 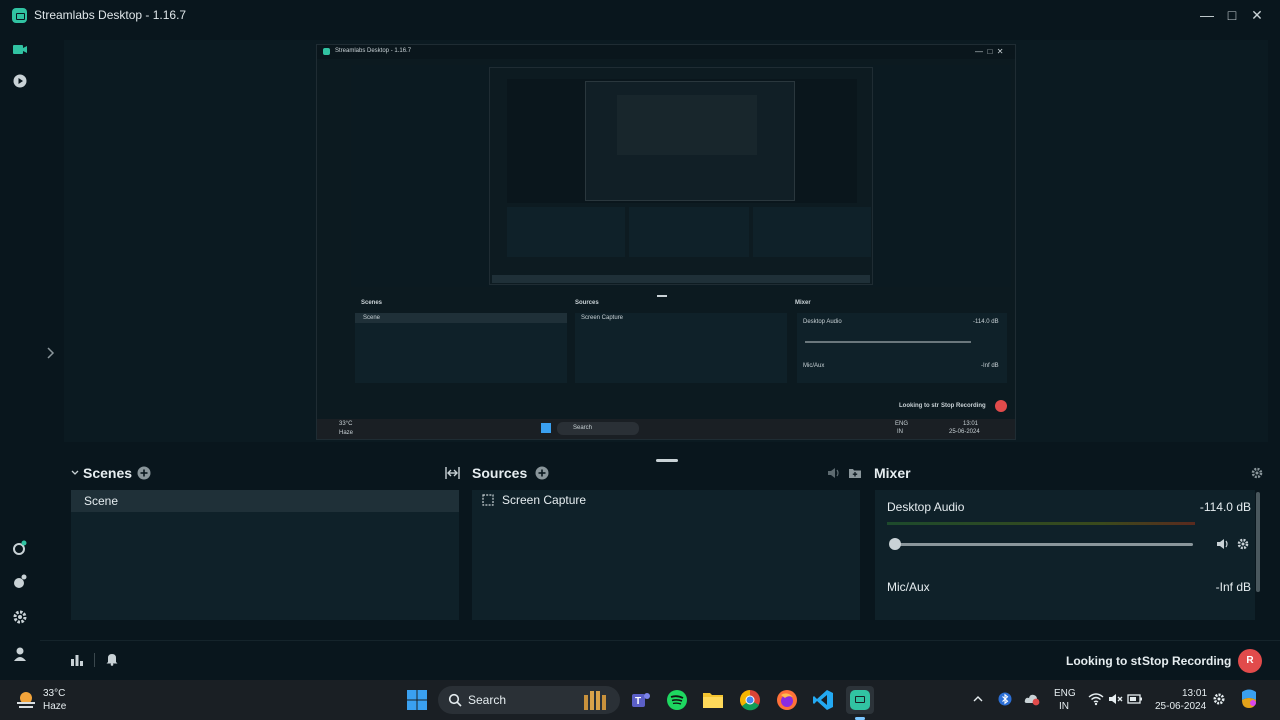 I want to click on minimize-button: —, so click(x=1207, y=15).